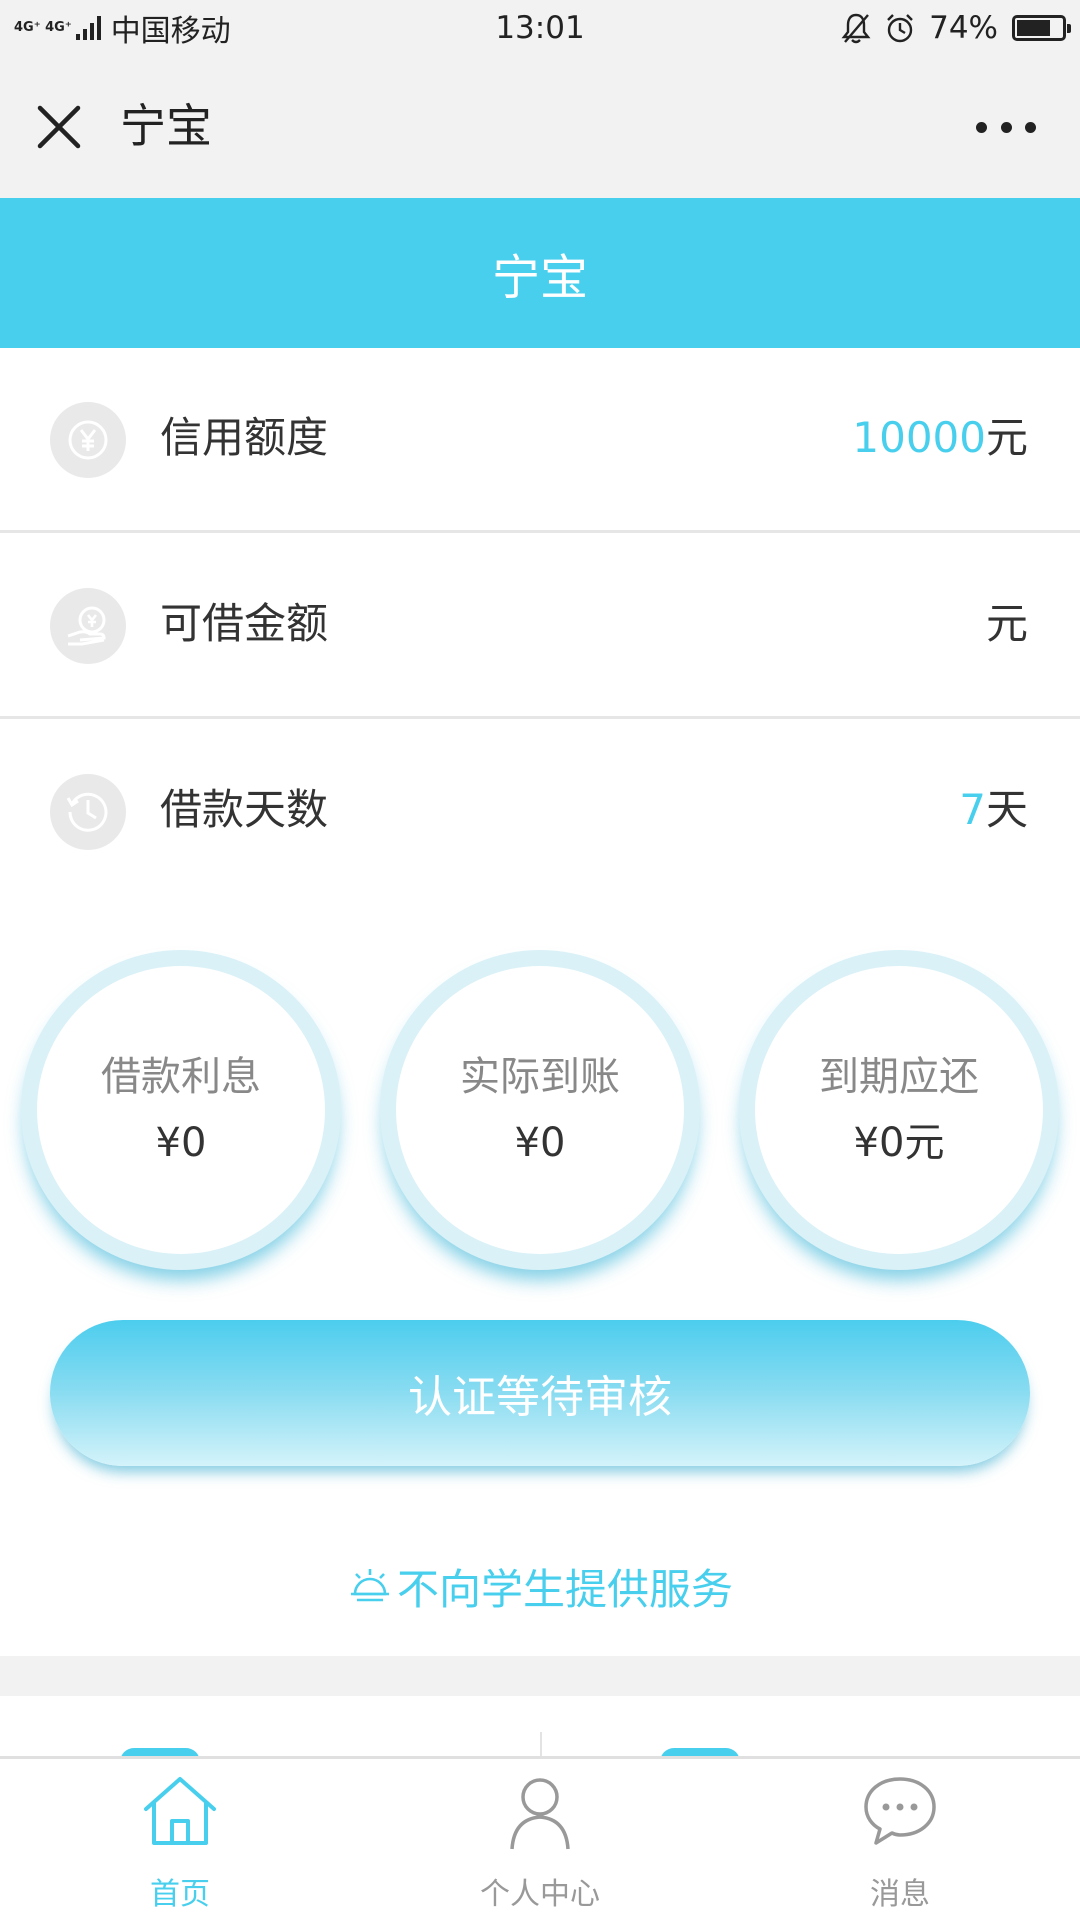 This screenshot has width=1080, height=1920. I want to click on battery-percent: 74%, so click(963, 28).